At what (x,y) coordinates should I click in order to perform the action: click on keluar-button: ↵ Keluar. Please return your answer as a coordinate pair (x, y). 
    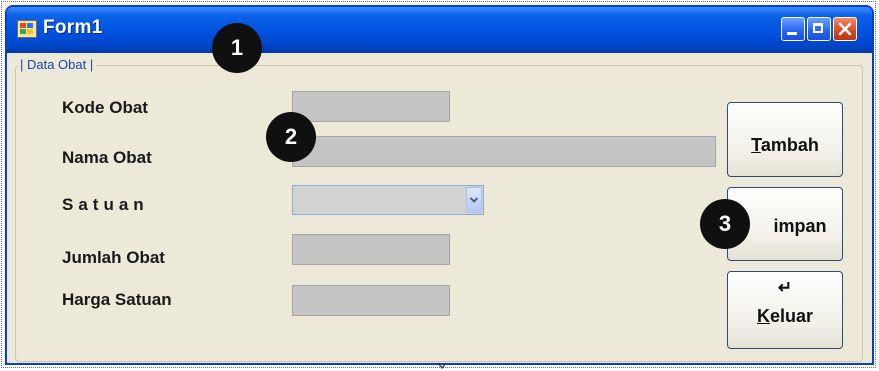
    Looking at the image, I should click on (785, 310).